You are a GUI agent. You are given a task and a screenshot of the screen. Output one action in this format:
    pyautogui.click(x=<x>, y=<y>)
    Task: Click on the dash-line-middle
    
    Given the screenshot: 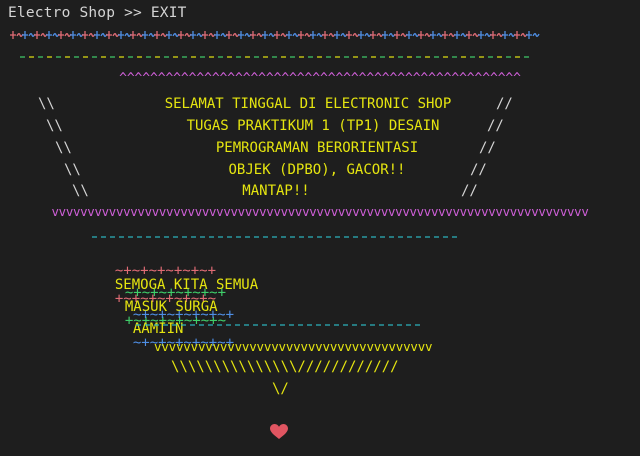 What is the action you would take?
    pyautogui.click(x=274, y=237)
    